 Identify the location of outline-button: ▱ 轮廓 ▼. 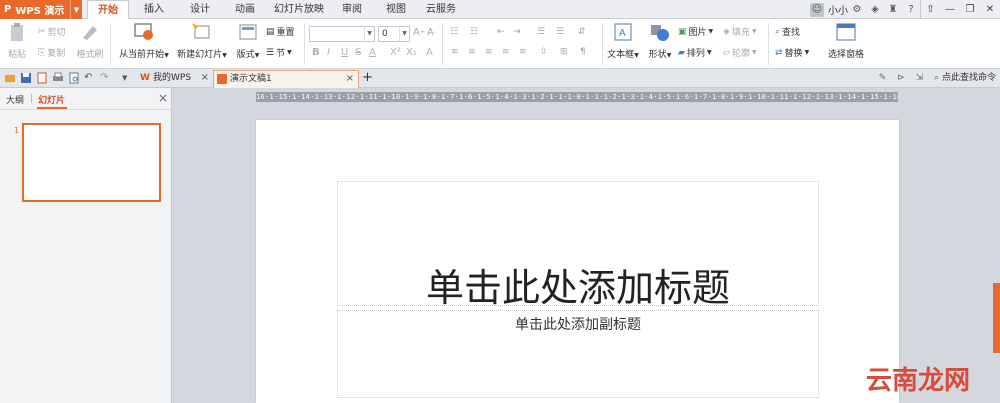
(740, 53).